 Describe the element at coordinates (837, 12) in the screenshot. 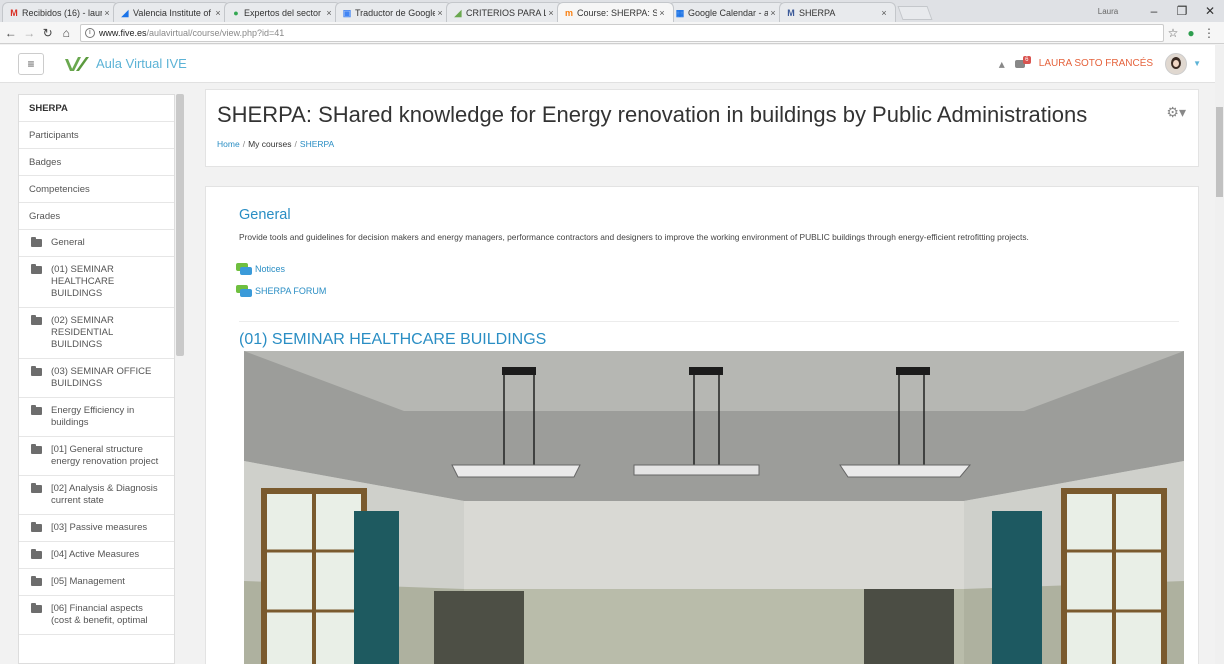

I see `browser-tab: Μ SHERPA ×` at that location.